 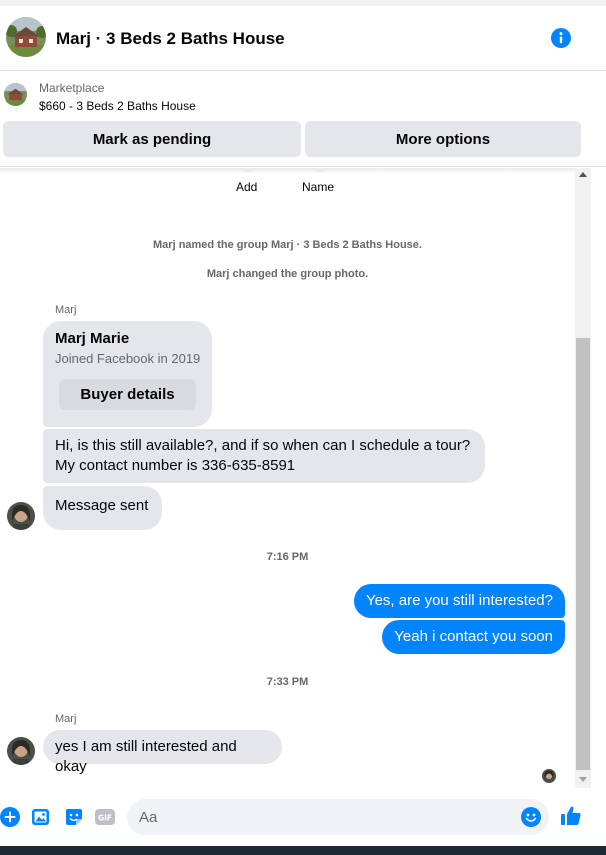 I want to click on mark-as-pending-button: Mark as pending, so click(x=152, y=139).